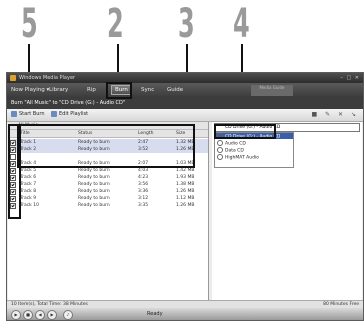 This screenshot has width=364, height=321. What do you see at coordinates (28, 170) in the screenshot?
I see `track-title: Track 5` at bounding box center [28, 170].